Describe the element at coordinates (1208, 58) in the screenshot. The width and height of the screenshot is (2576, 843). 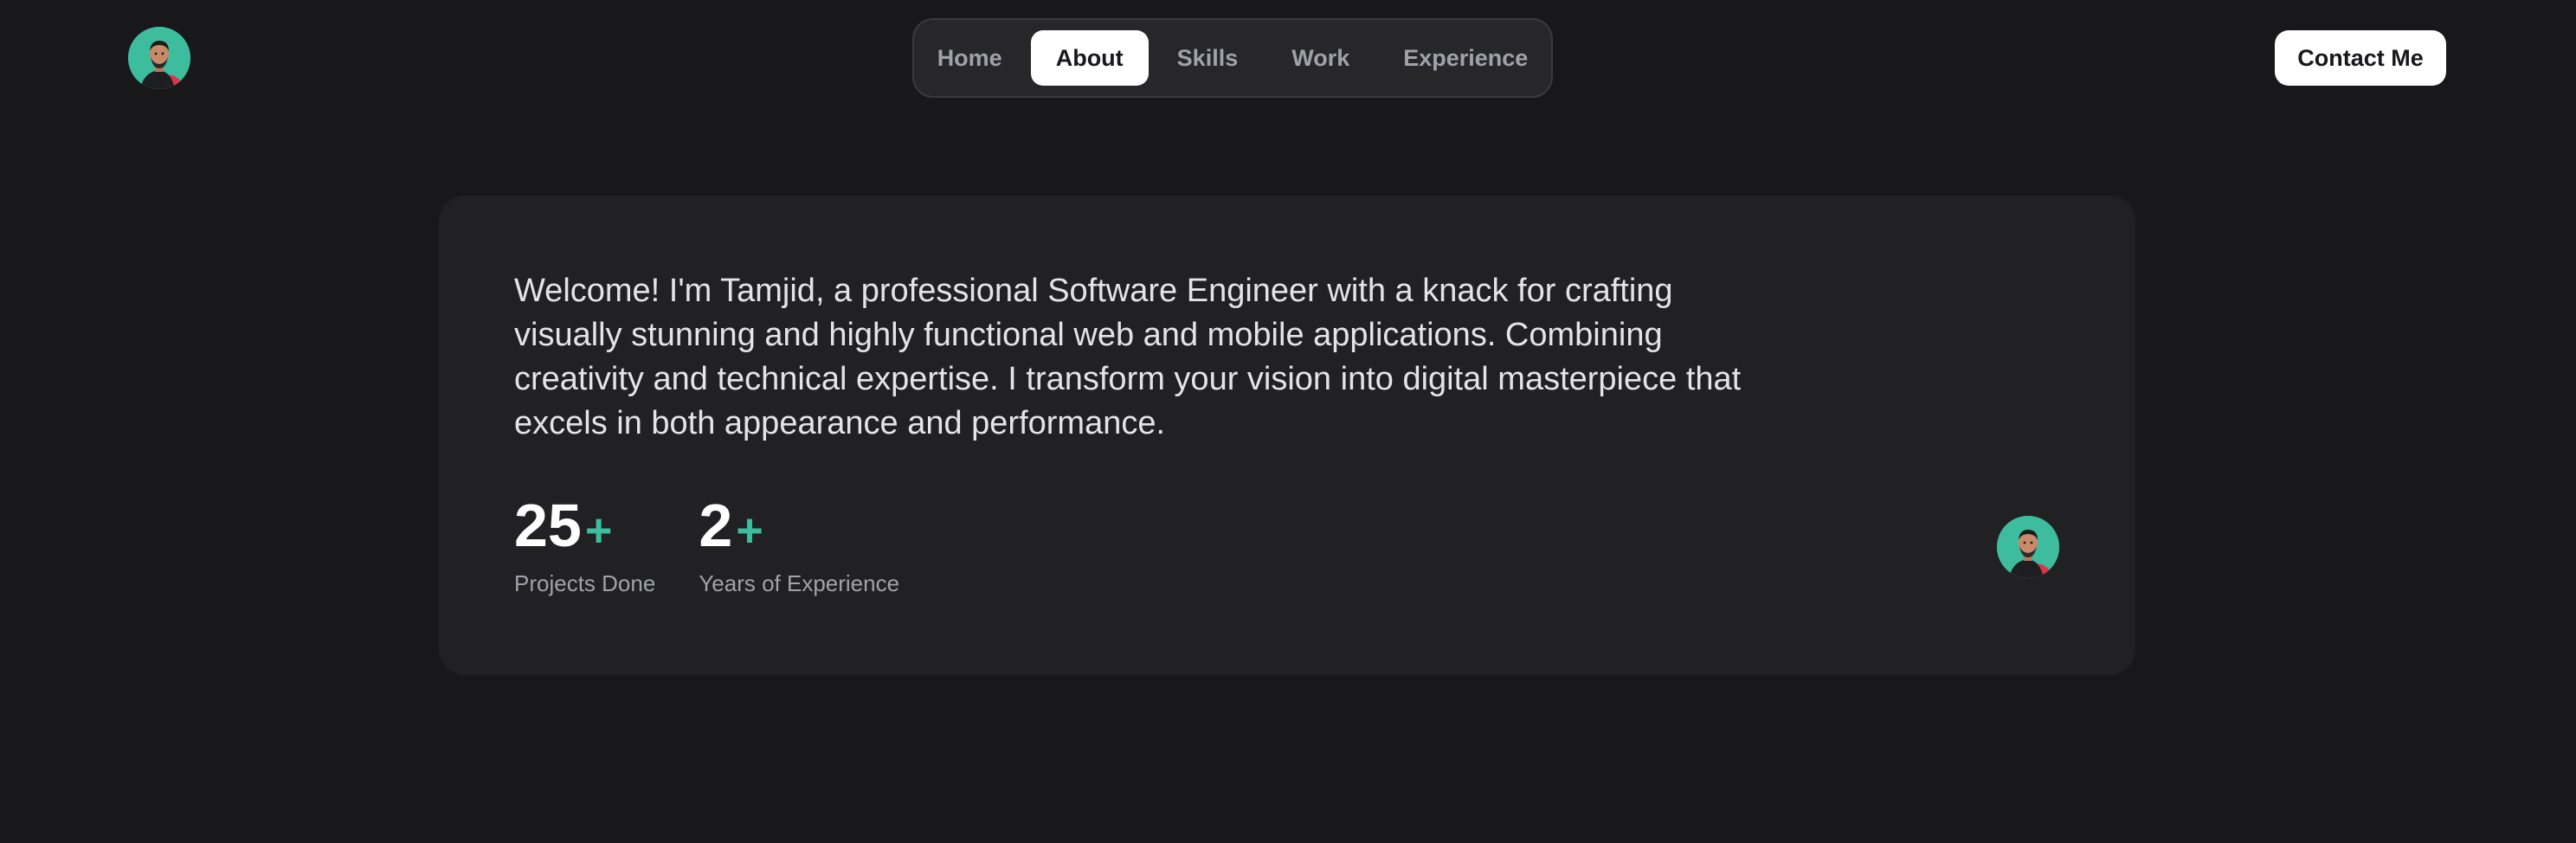
I see `nav-skills: Skills` at that location.